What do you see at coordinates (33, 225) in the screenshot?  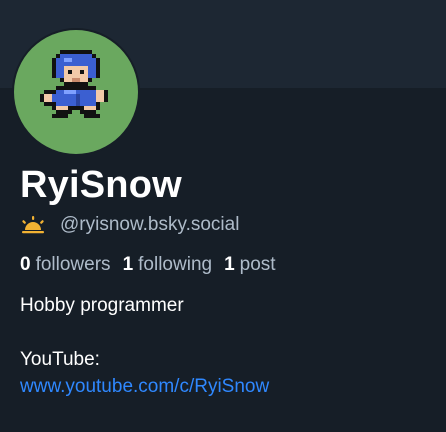 I see `sun-icon` at bounding box center [33, 225].